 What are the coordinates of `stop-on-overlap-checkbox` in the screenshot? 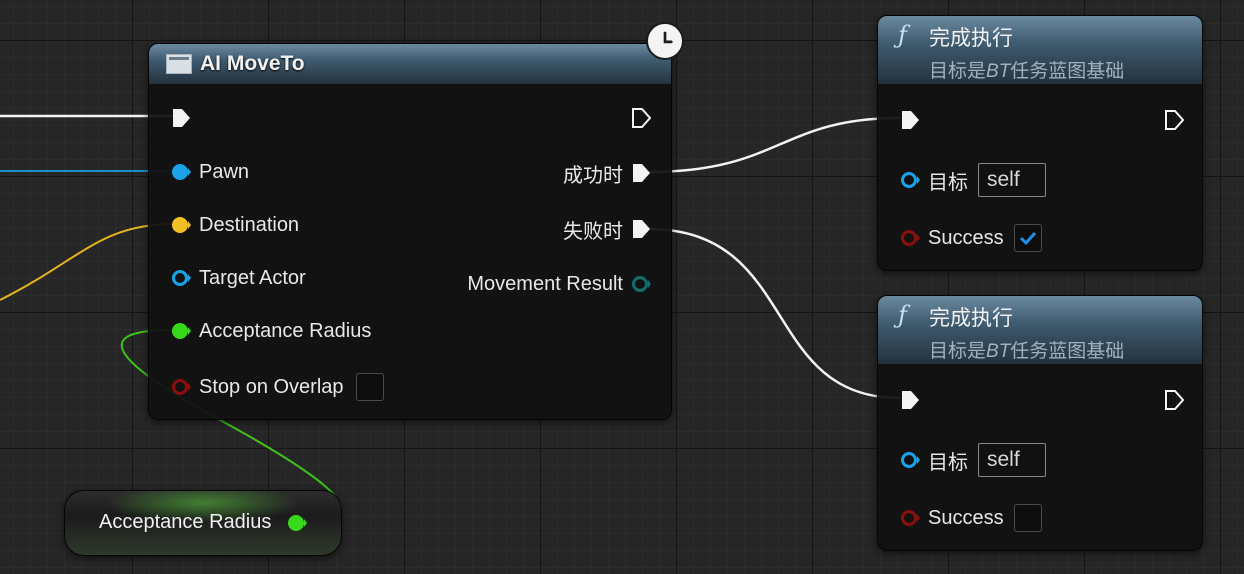 It's located at (369, 387).